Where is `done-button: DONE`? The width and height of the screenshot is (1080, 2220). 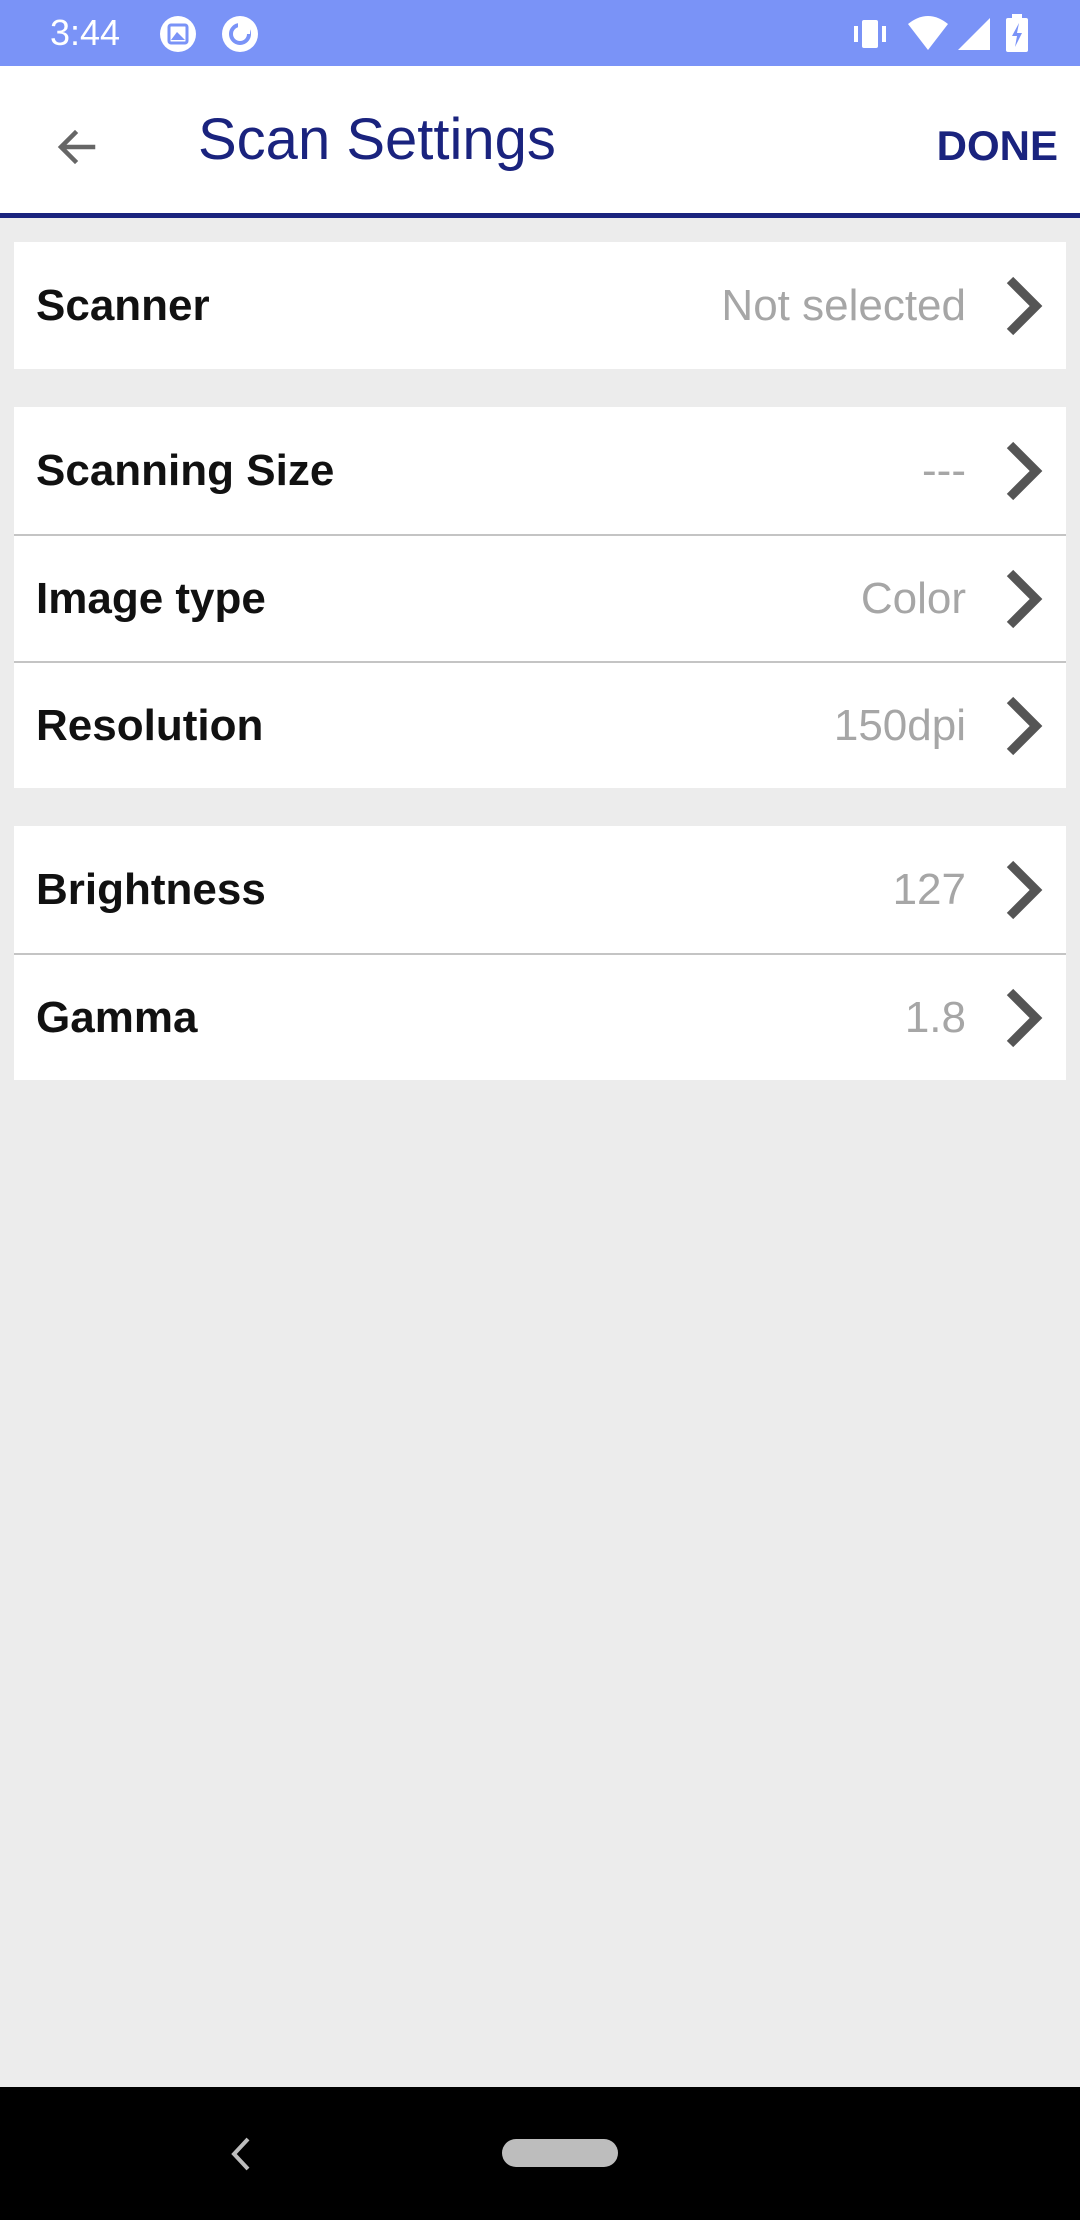
done-button: DONE is located at coordinates (997, 146).